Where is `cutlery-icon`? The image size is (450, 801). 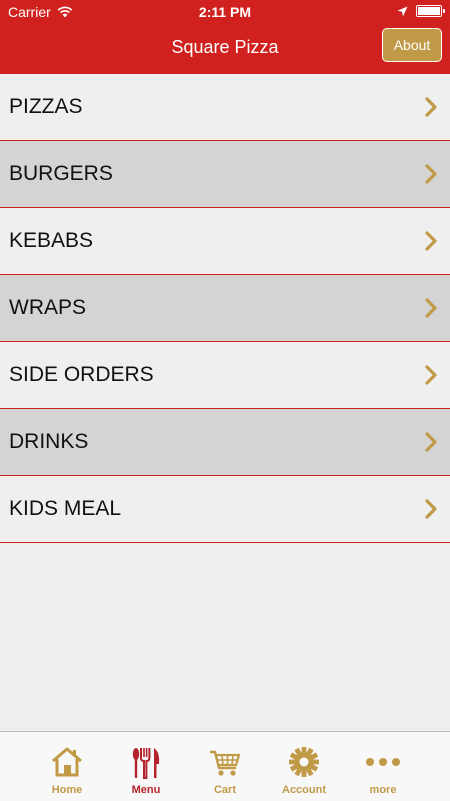 cutlery-icon is located at coordinates (146, 763).